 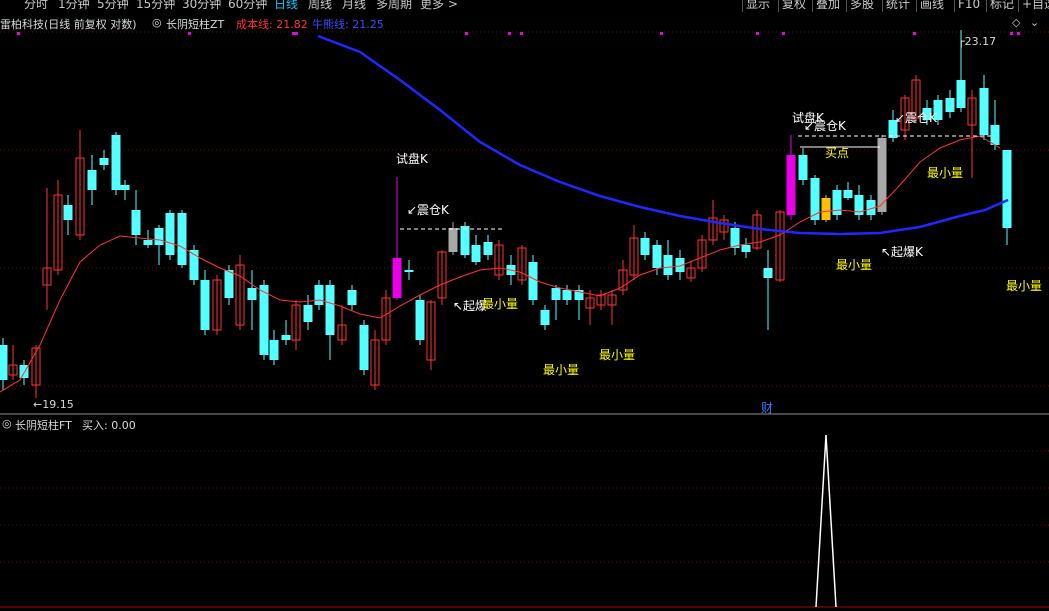 I want to click on indicator-name: 长阴短柱ZT, so click(x=195, y=24).